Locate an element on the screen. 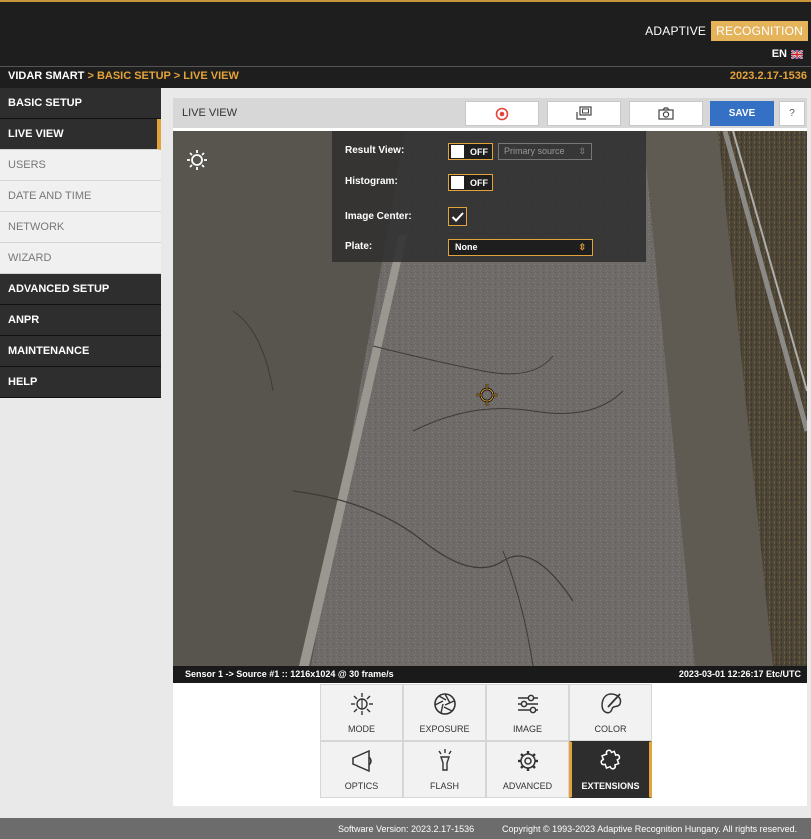 The image size is (811, 839). save-button: SAVE is located at coordinates (742, 113).